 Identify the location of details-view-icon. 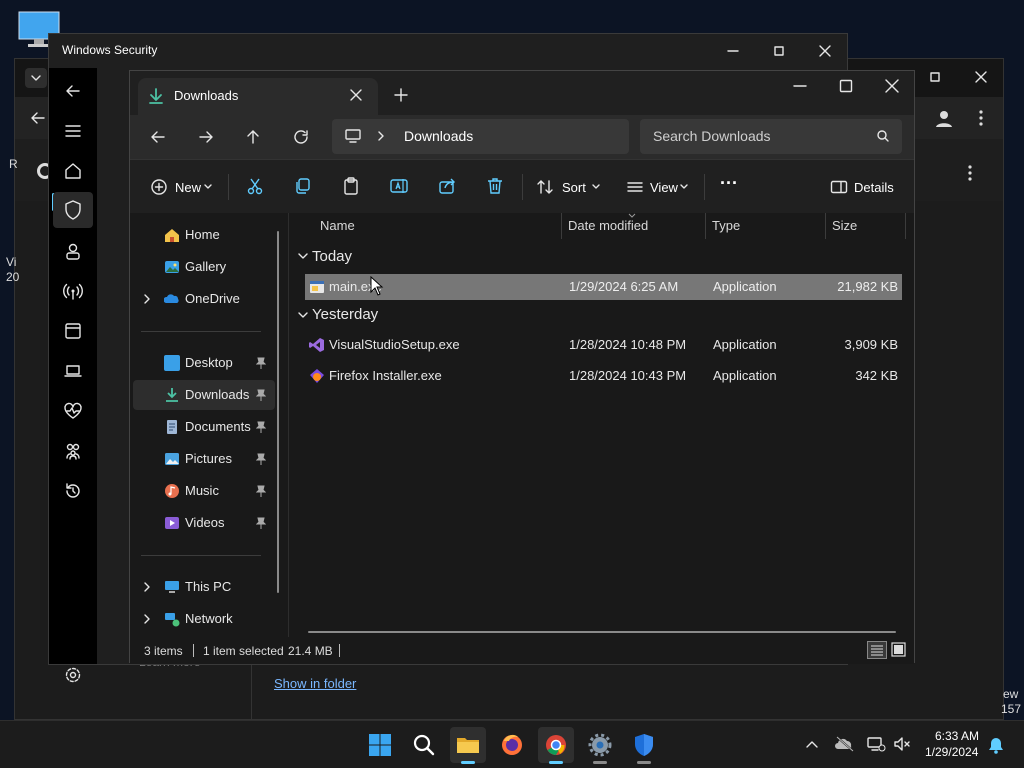
(877, 650).